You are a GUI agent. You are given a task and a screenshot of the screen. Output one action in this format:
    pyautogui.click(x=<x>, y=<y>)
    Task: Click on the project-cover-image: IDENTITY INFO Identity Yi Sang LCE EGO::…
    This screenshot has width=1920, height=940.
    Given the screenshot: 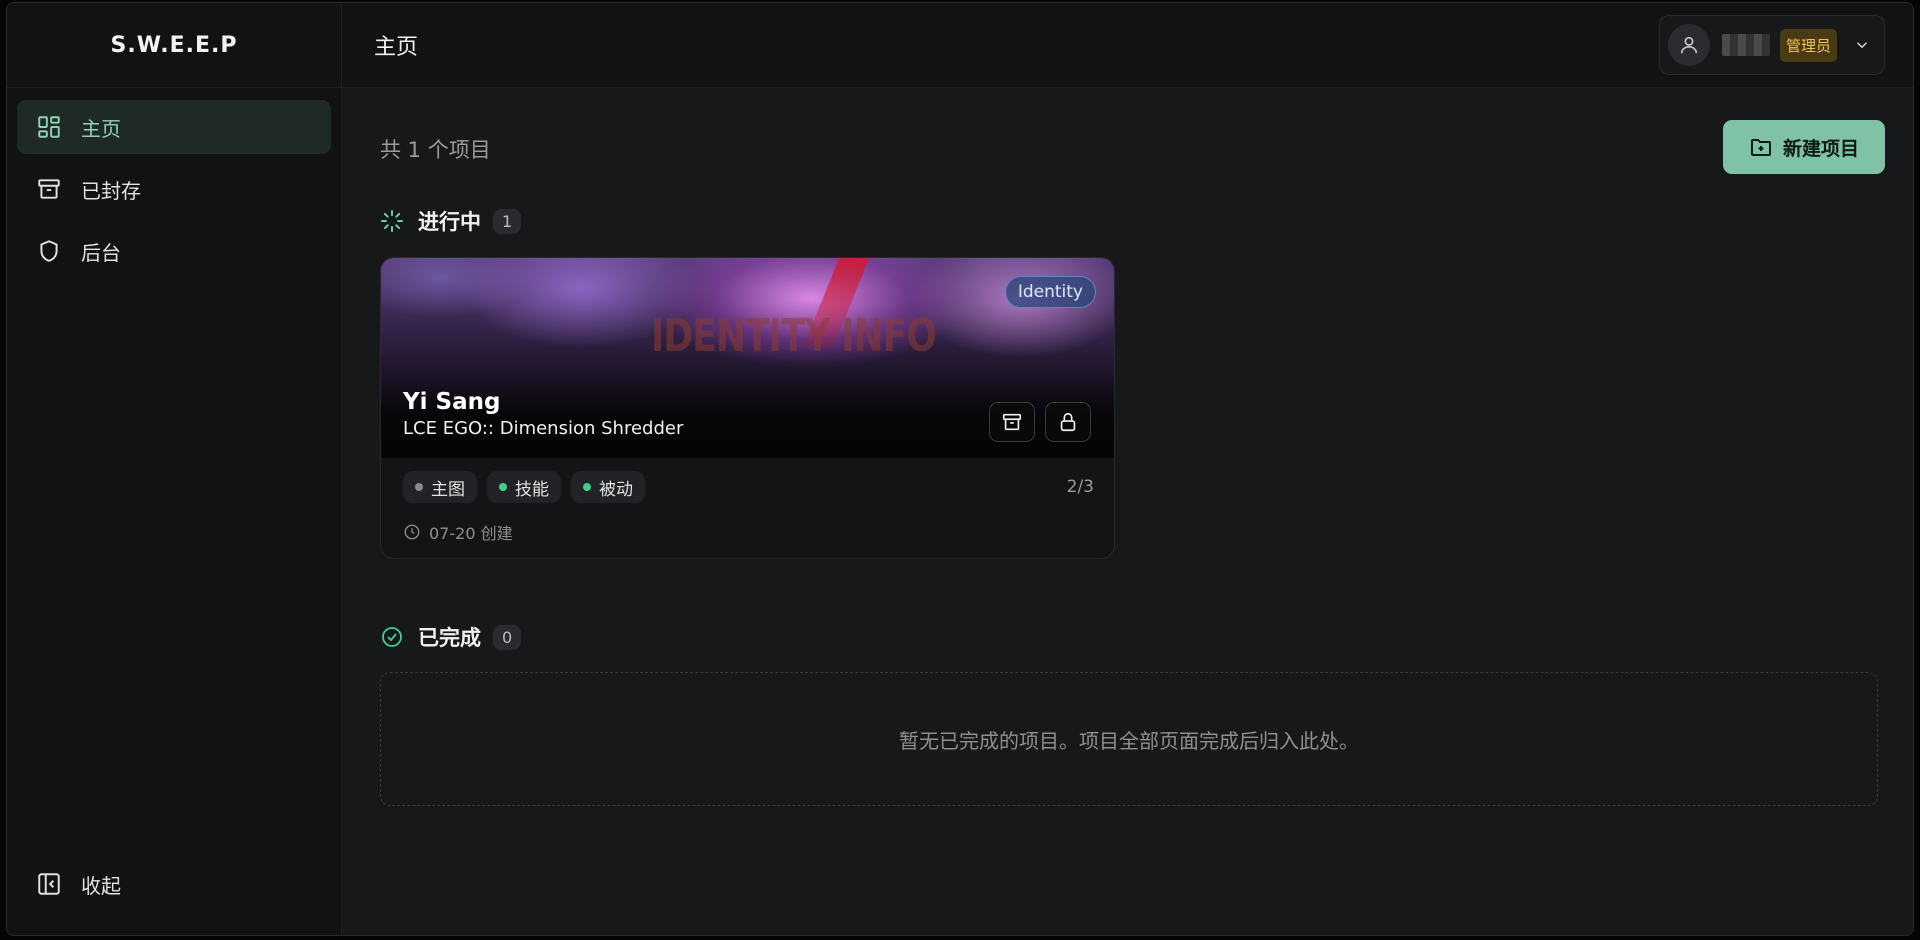 What is the action you would take?
    pyautogui.click(x=747, y=358)
    